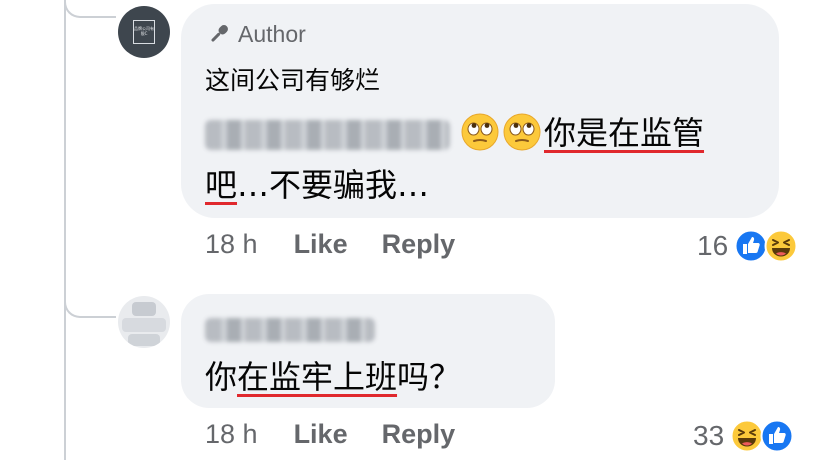  I want to click on comment-text-line: 这间公司有够烂, so click(293, 80).